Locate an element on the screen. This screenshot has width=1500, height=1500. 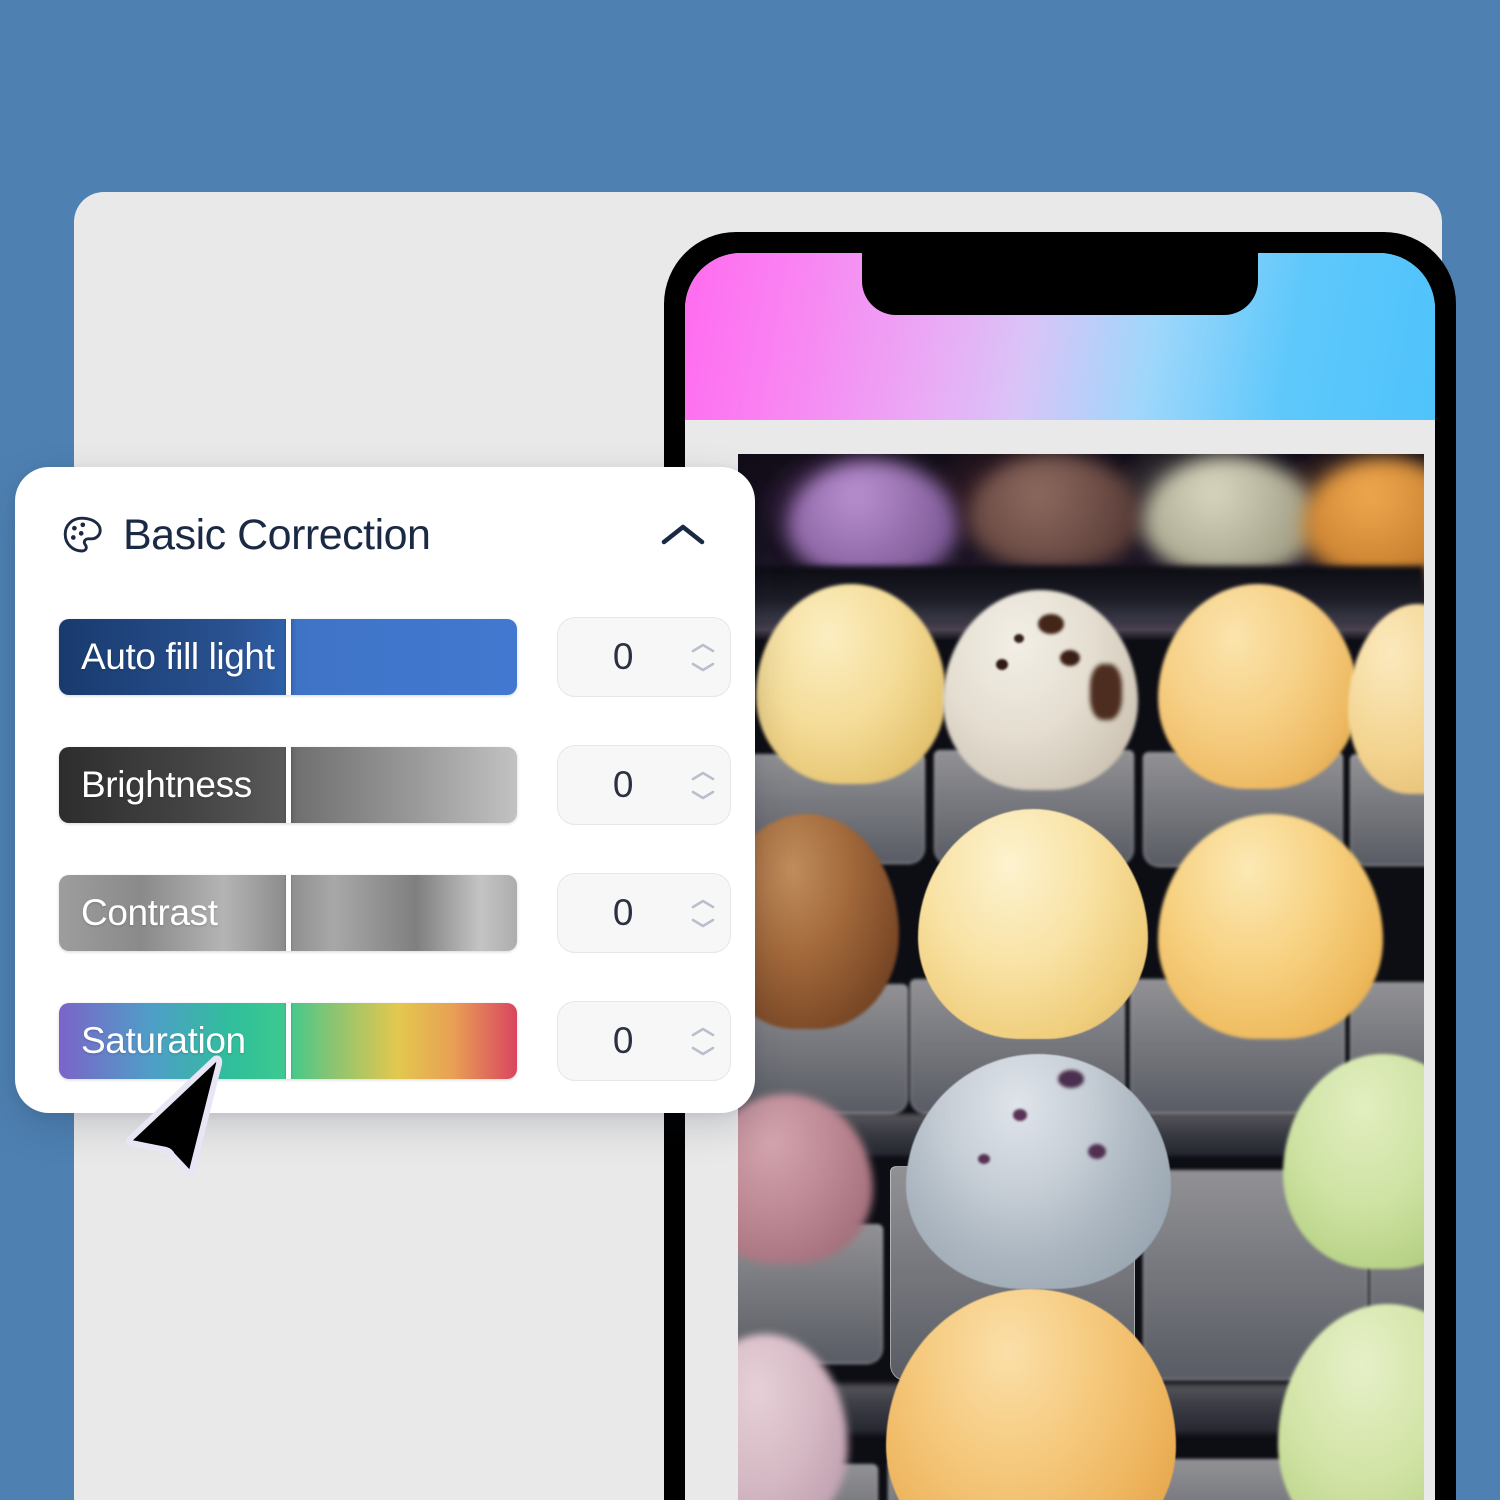
stepper-auto-fill-light: 0 is located at coordinates (644, 657).